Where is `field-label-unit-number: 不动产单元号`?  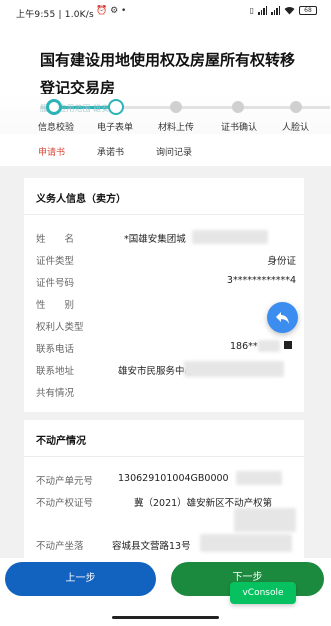
field-label-unit-number: 不动产单元号 is located at coordinates (65, 481).